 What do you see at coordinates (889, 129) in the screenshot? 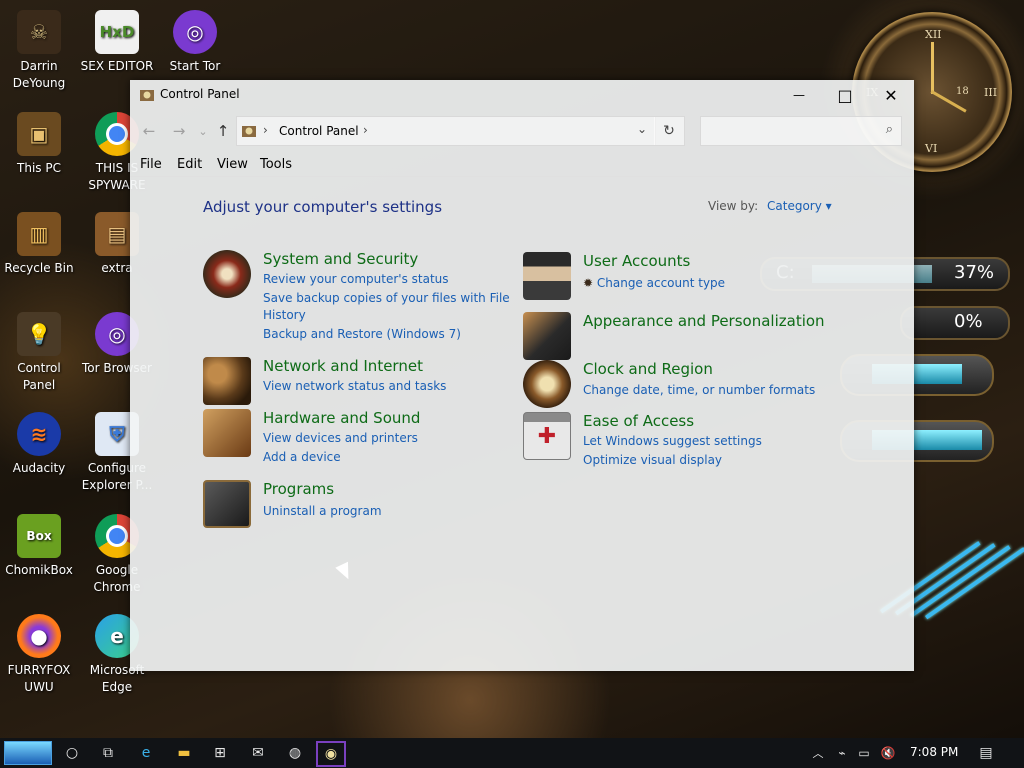
I see `search-icon: ⌕` at bounding box center [889, 129].